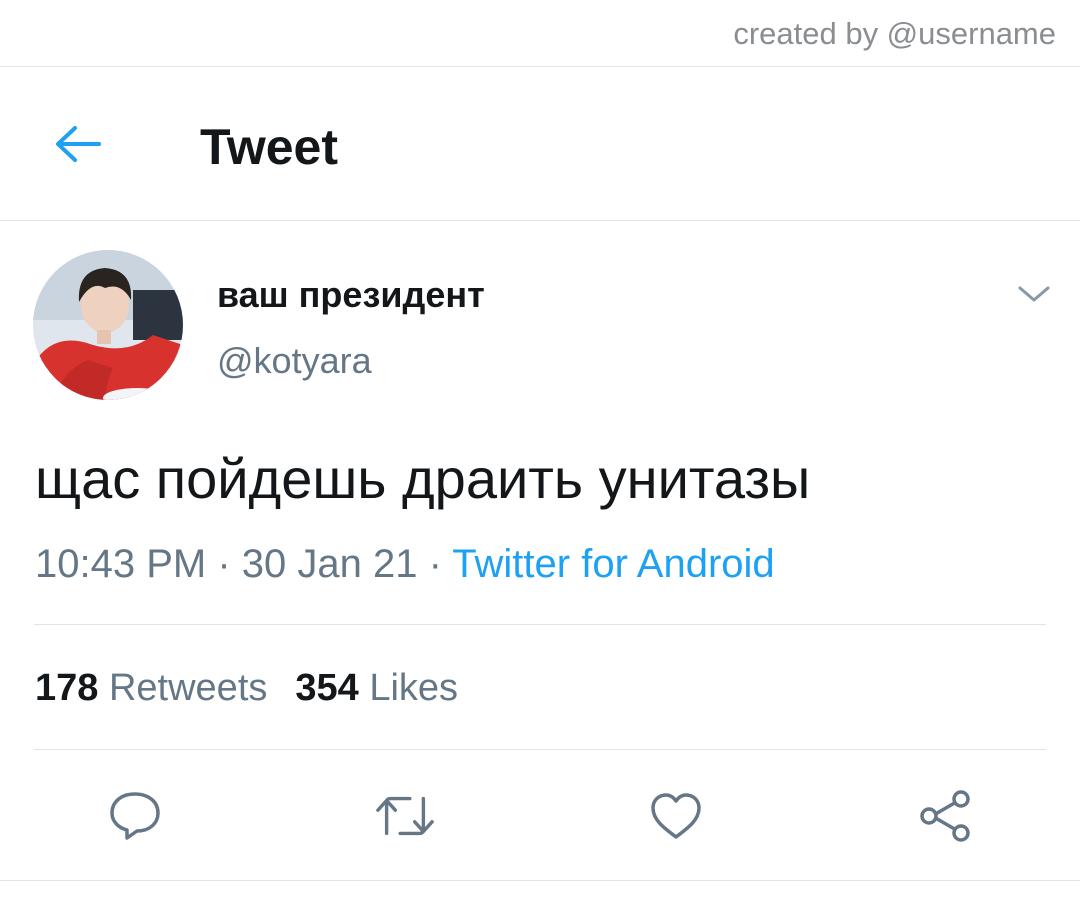 This screenshot has height=898, width=1080. I want to click on retweets-stat: 178 Retweets, so click(151, 688).